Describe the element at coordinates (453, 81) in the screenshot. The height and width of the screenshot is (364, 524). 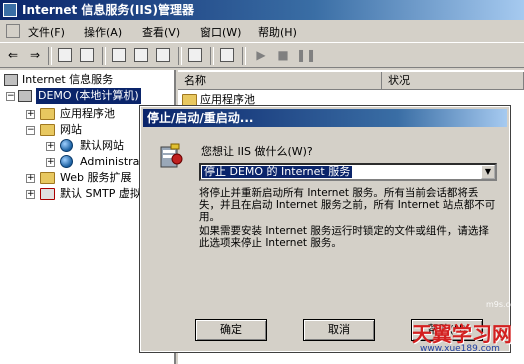
I see `column-header-status: 状况` at that location.